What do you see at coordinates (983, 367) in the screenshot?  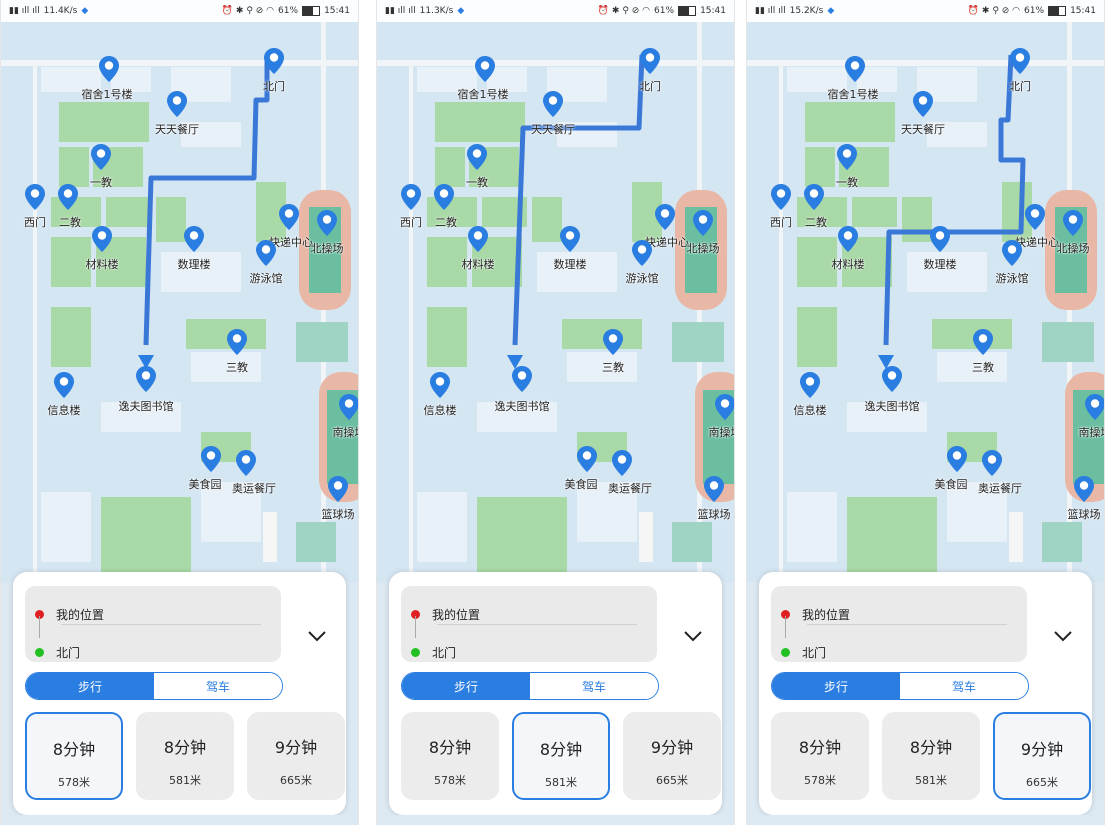 I see `place-label: 三教` at bounding box center [983, 367].